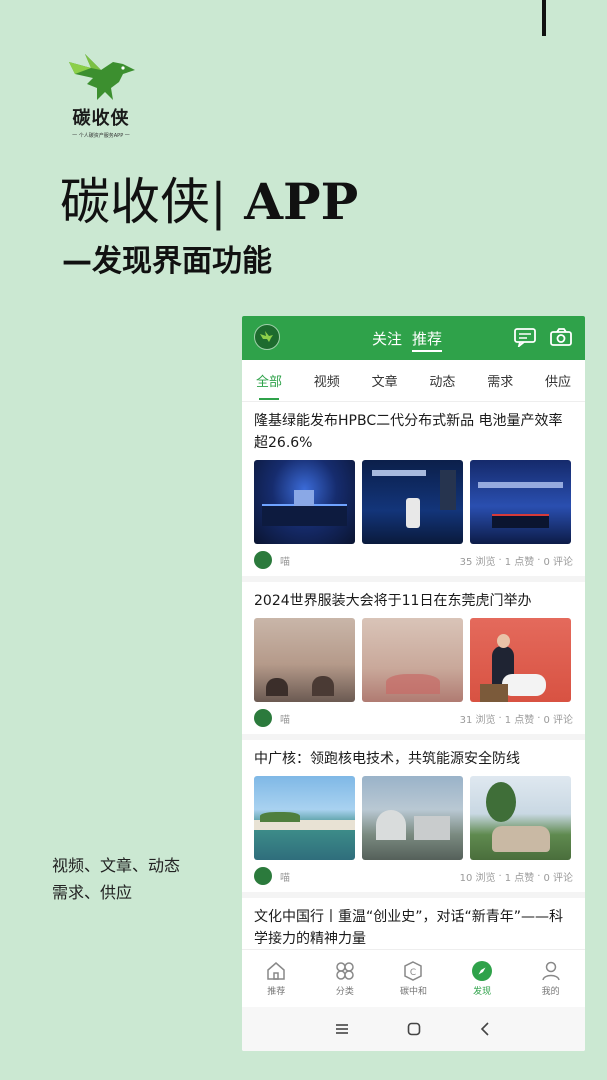  What do you see at coordinates (327, 380) in the screenshot?
I see `category-video: 视频` at bounding box center [327, 380].